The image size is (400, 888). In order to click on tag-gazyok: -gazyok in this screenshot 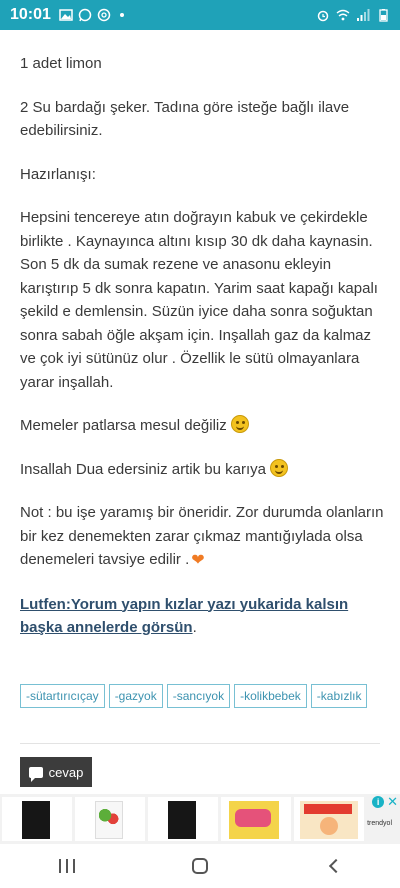, I will do `click(135, 696)`.